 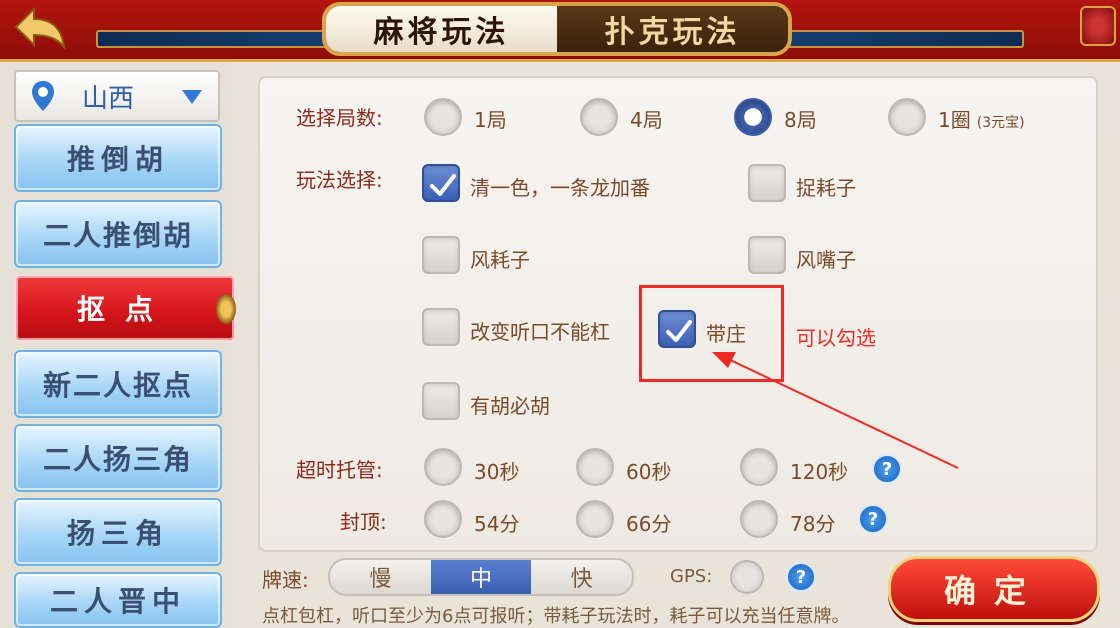 I want to click on cap-78-label: 78分, so click(x=813, y=524).